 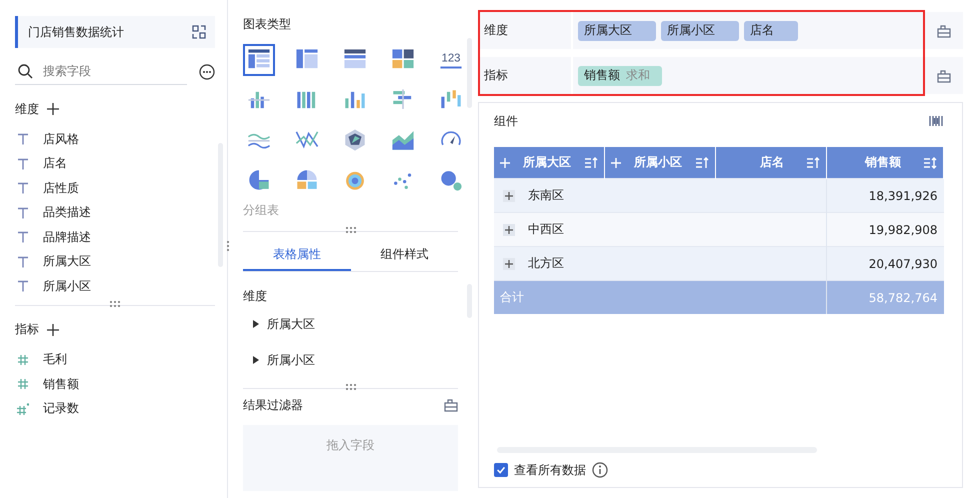 What do you see at coordinates (207, 72) in the screenshot?
I see `more-icon` at bounding box center [207, 72].